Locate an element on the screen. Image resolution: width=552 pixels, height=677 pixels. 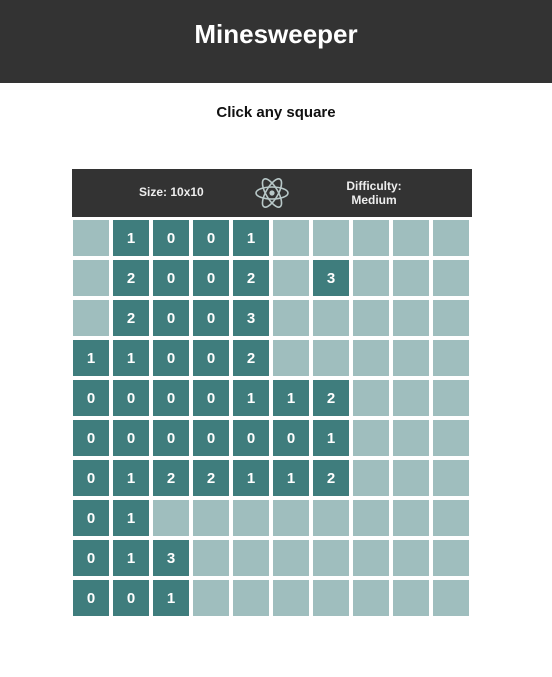
atom-icon is located at coordinates (272, 193).